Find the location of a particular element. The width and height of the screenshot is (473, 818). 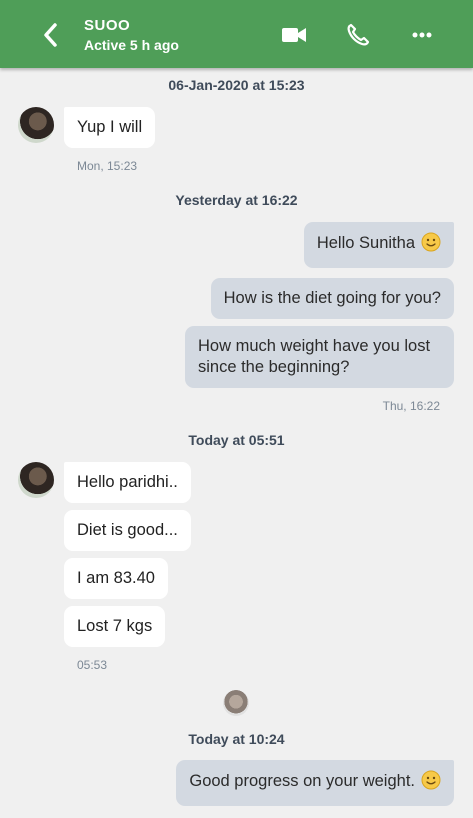

read-receipt-avatar is located at coordinates (236, 703).